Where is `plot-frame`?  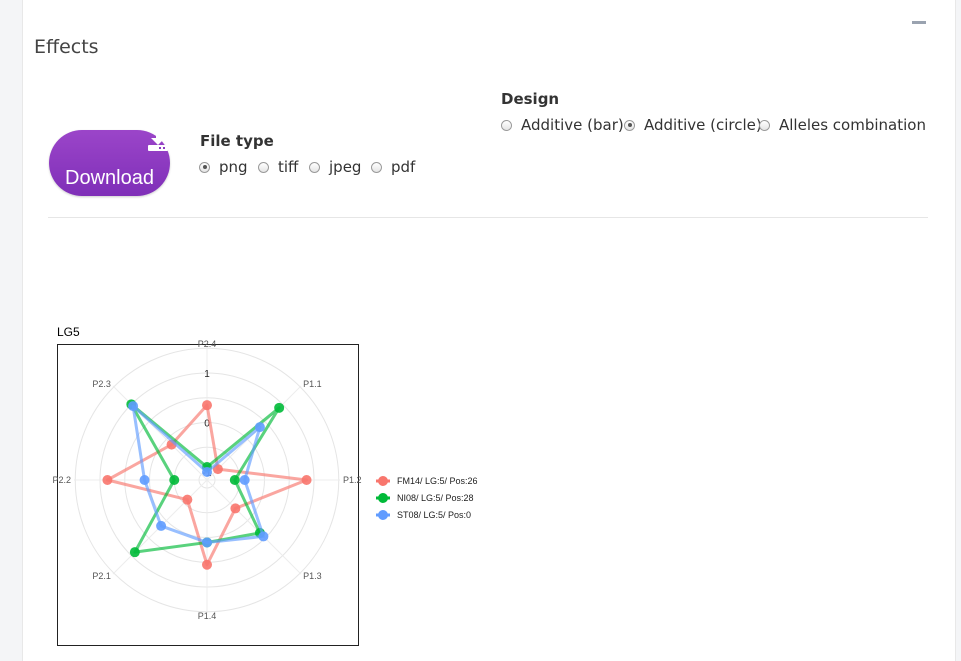
plot-frame is located at coordinates (208, 495).